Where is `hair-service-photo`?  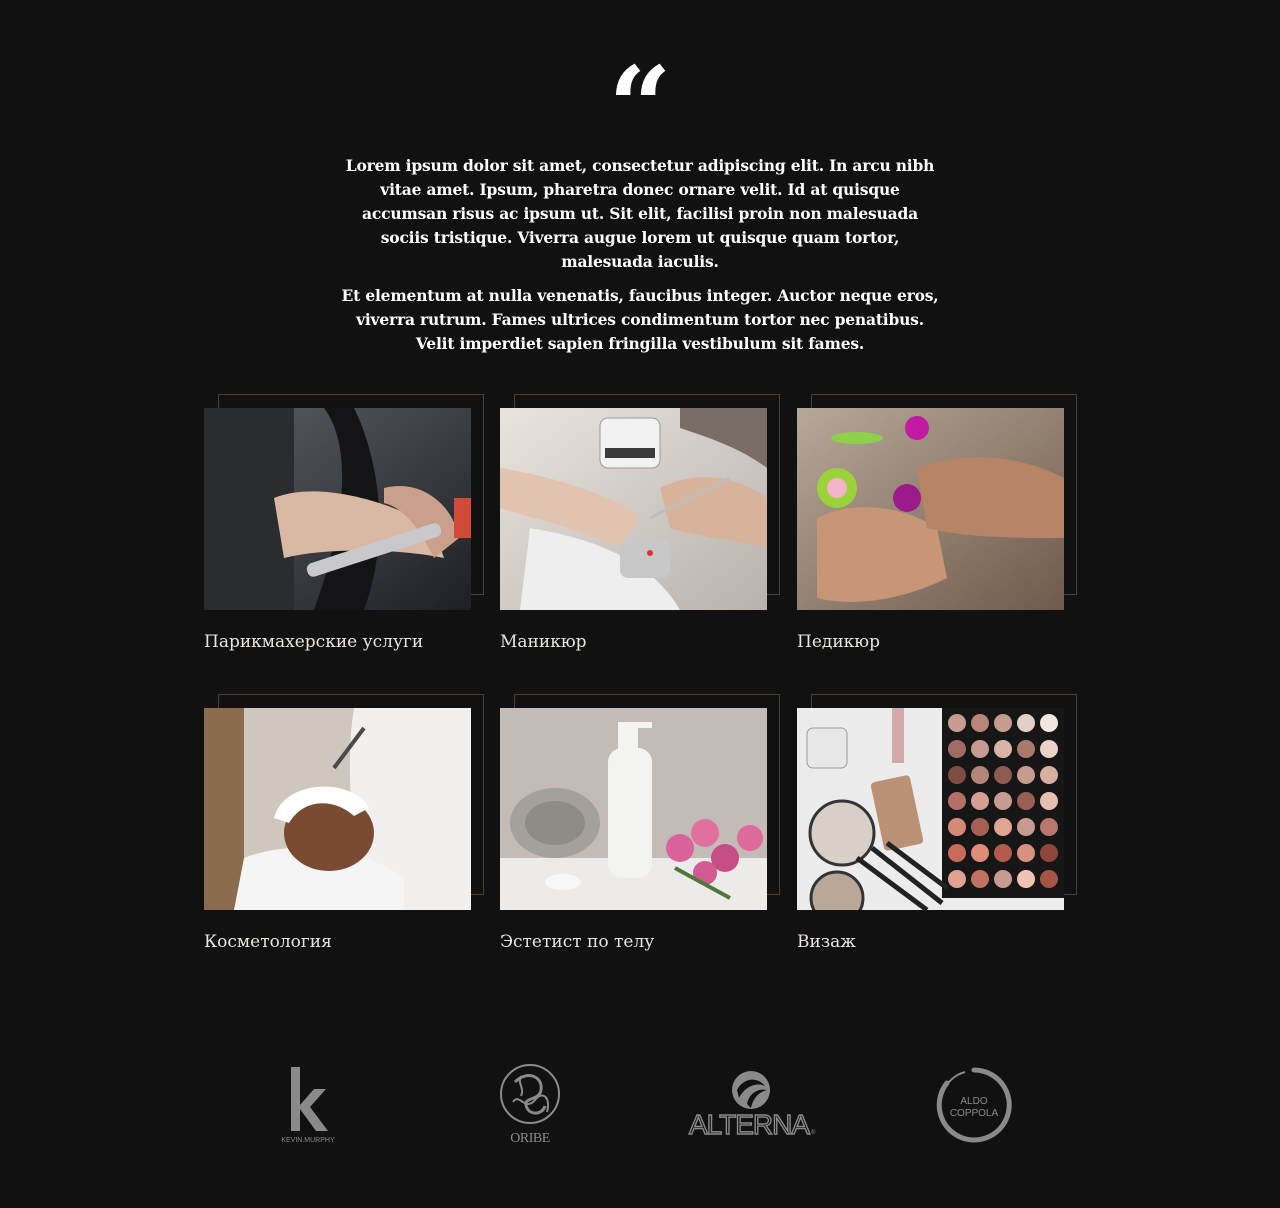
hair-service-photo is located at coordinates (337, 509).